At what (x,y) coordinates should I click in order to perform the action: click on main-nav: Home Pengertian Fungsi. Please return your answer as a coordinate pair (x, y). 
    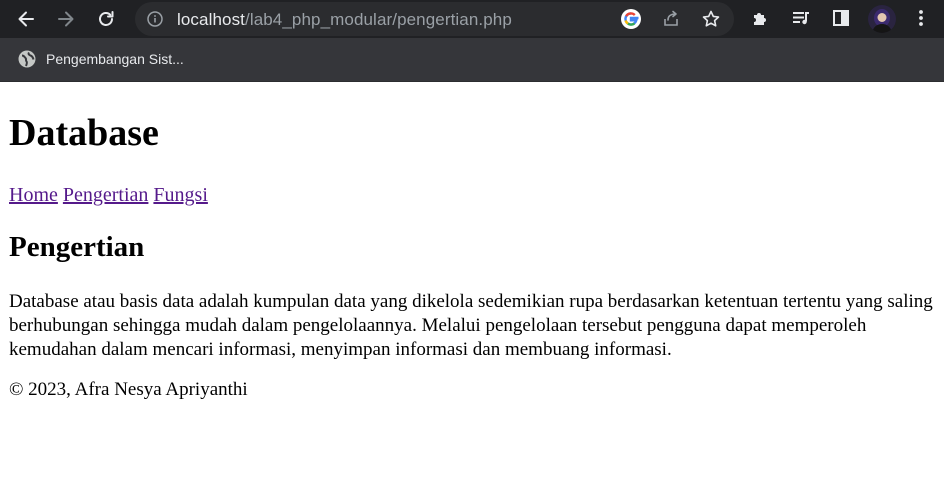
    Looking at the image, I should click on (108, 195).